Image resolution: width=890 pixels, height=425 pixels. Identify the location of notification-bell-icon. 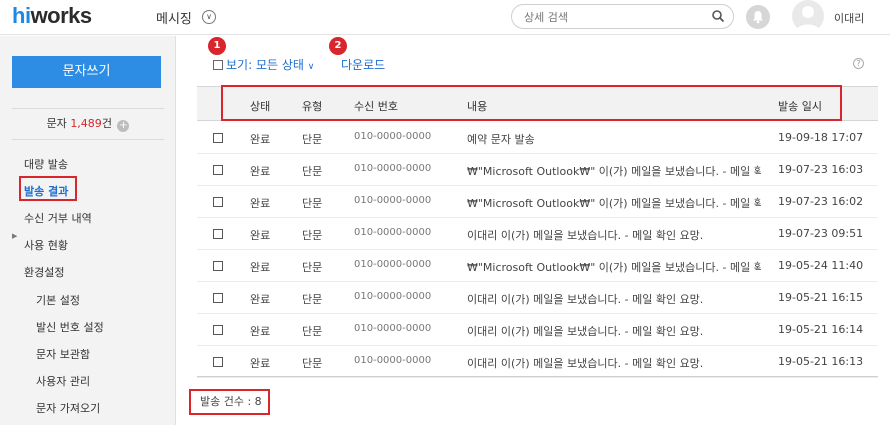
(758, 17).